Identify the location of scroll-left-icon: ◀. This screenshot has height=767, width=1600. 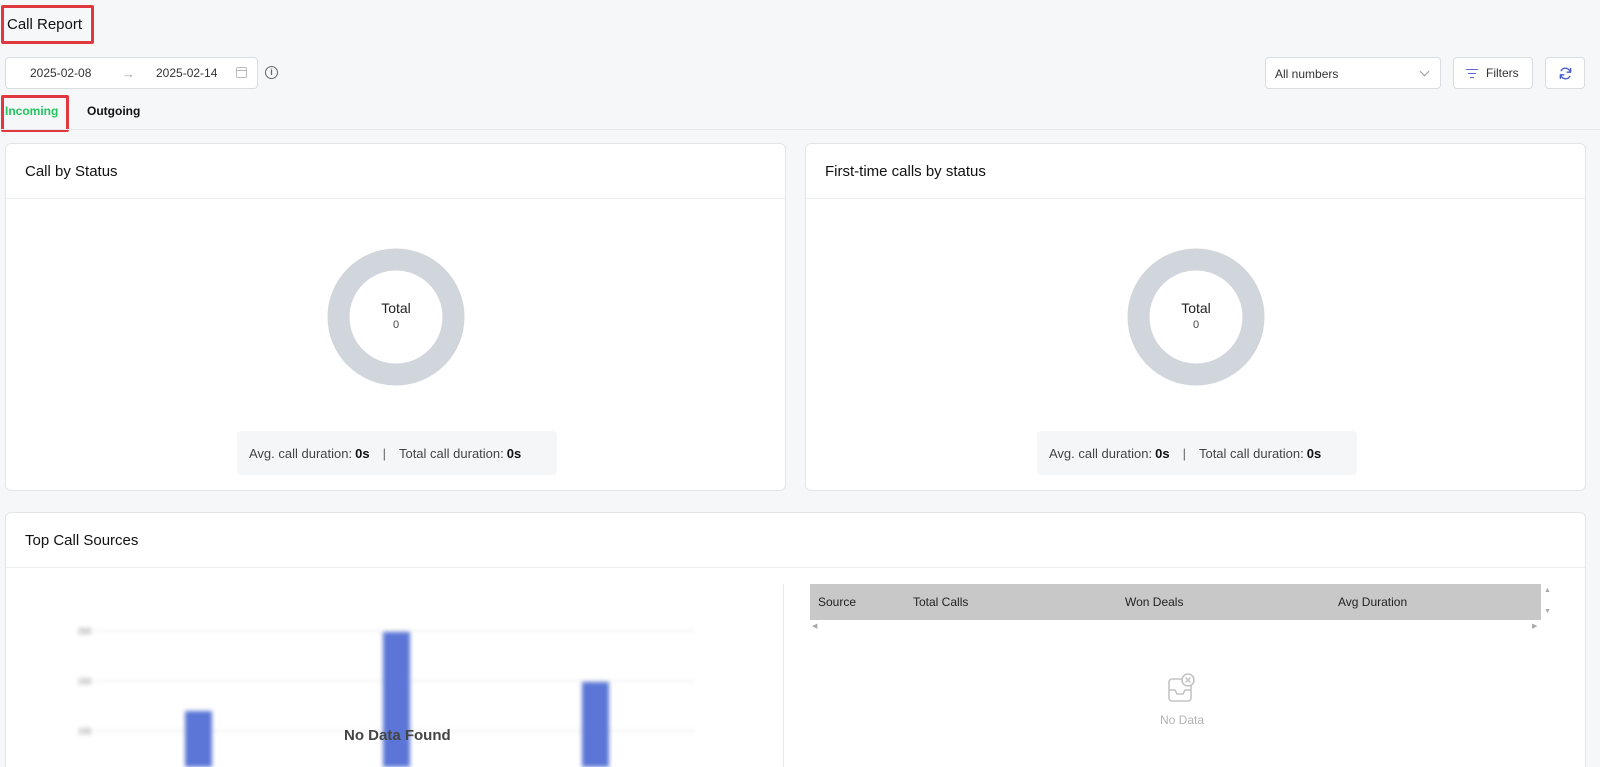
(814, 626).